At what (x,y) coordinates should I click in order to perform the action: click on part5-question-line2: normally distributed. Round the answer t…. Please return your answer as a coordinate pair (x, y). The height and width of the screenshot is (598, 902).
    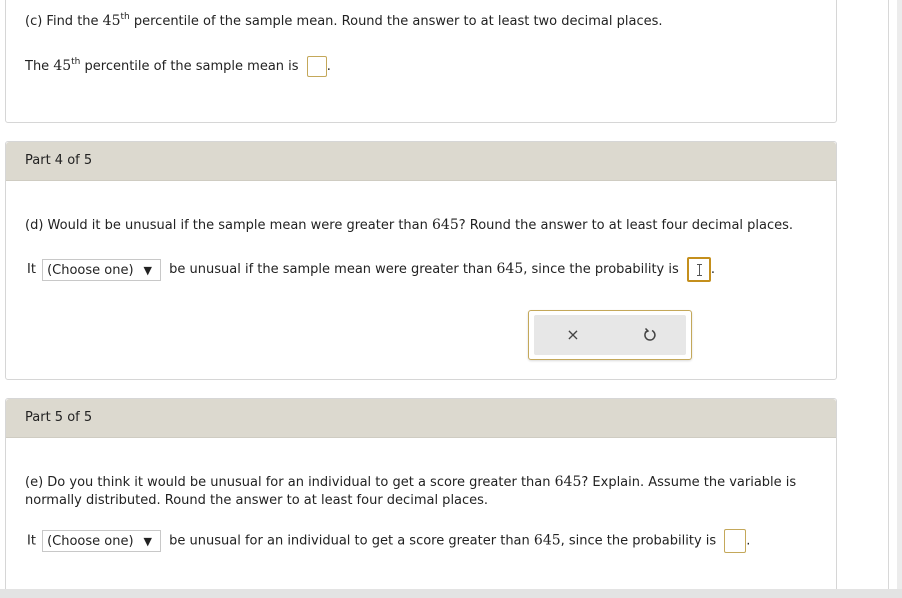
    Looking at the image, I should click on (257, 500).